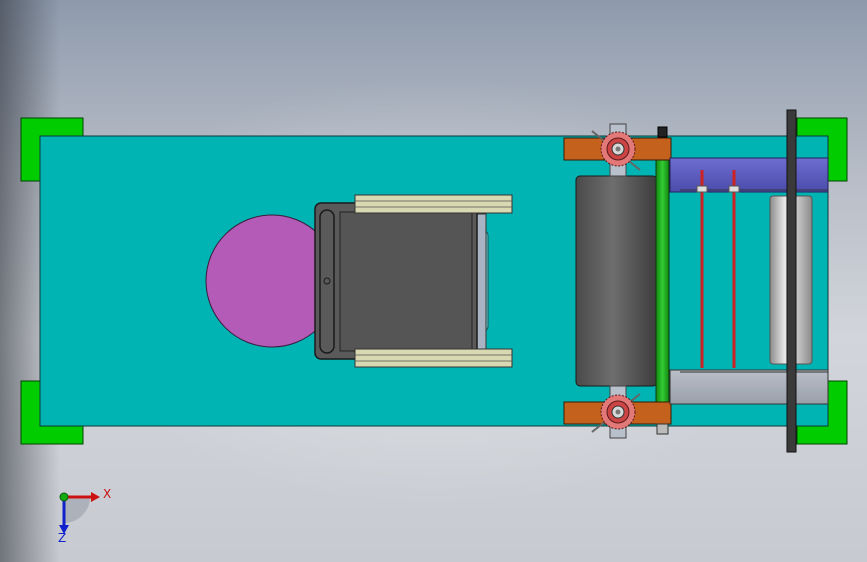 The height and width of the screenshot is (562, 867). Describe the element at coordinates (662, 132) in the screenshot. I see `nut-top` at that location.